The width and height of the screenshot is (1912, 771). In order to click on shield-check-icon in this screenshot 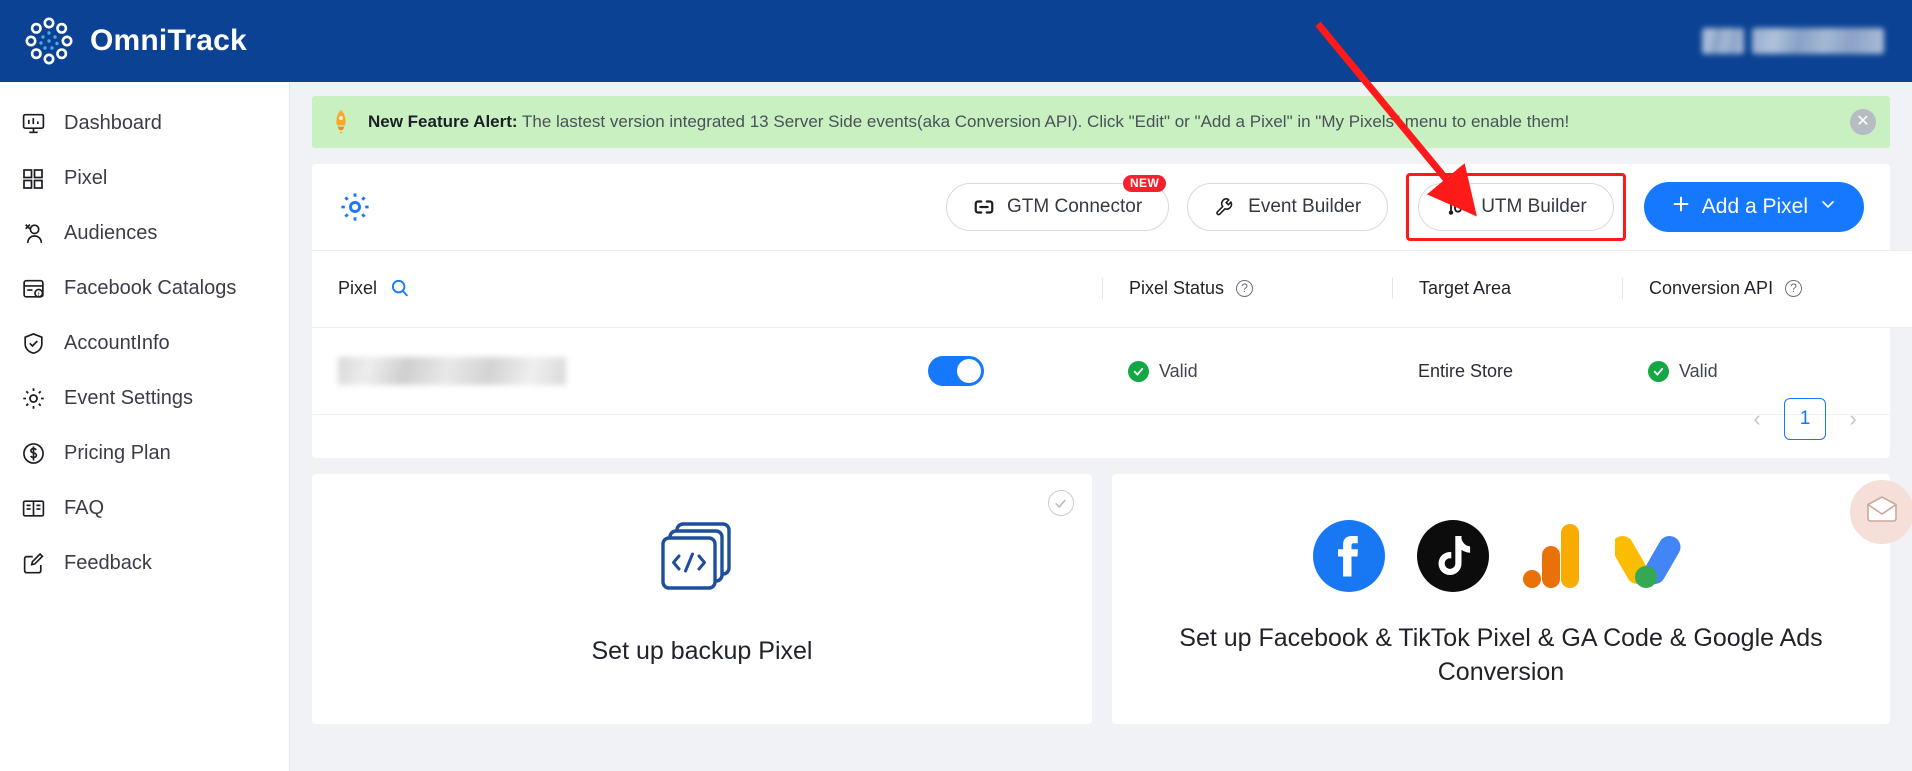, I will do `click(33, 344)`.